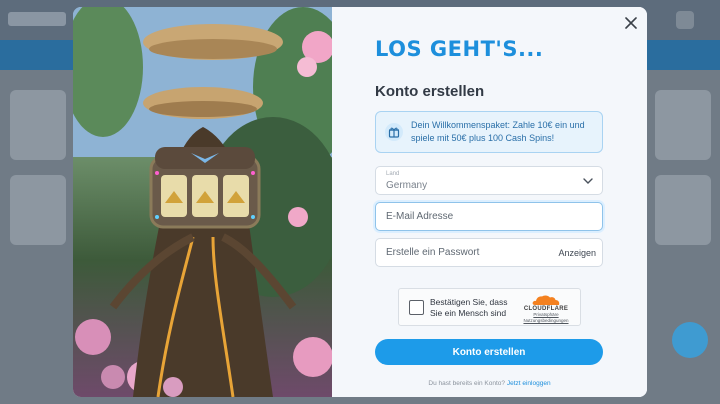 This screenshot has width=720, height=404. Describe the element at coordinates (631, 23) in the screenshot. I see `close-icon` at that location.